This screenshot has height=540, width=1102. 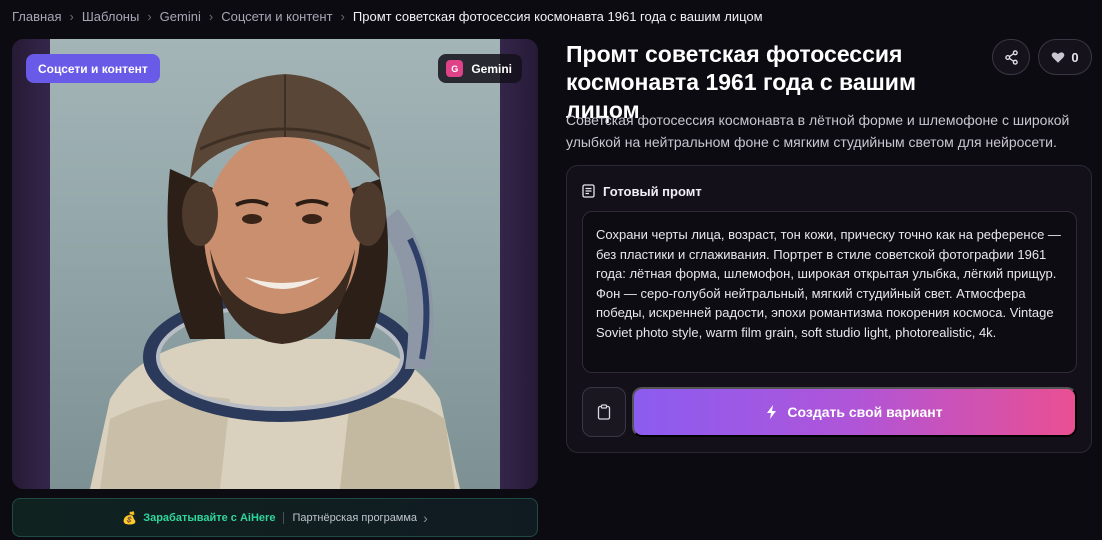 I want to click on money-bag-icon: 💰, so click(x=130, y=517).